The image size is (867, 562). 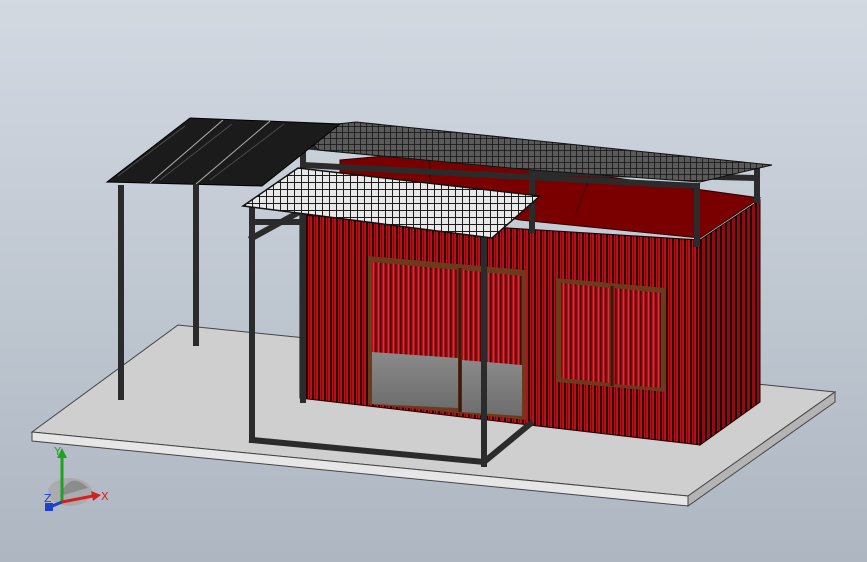 What do you see at coordinates (105, 496) in the screenshot?
I see `x-axis-label: X` at bounding box center [105, 496].